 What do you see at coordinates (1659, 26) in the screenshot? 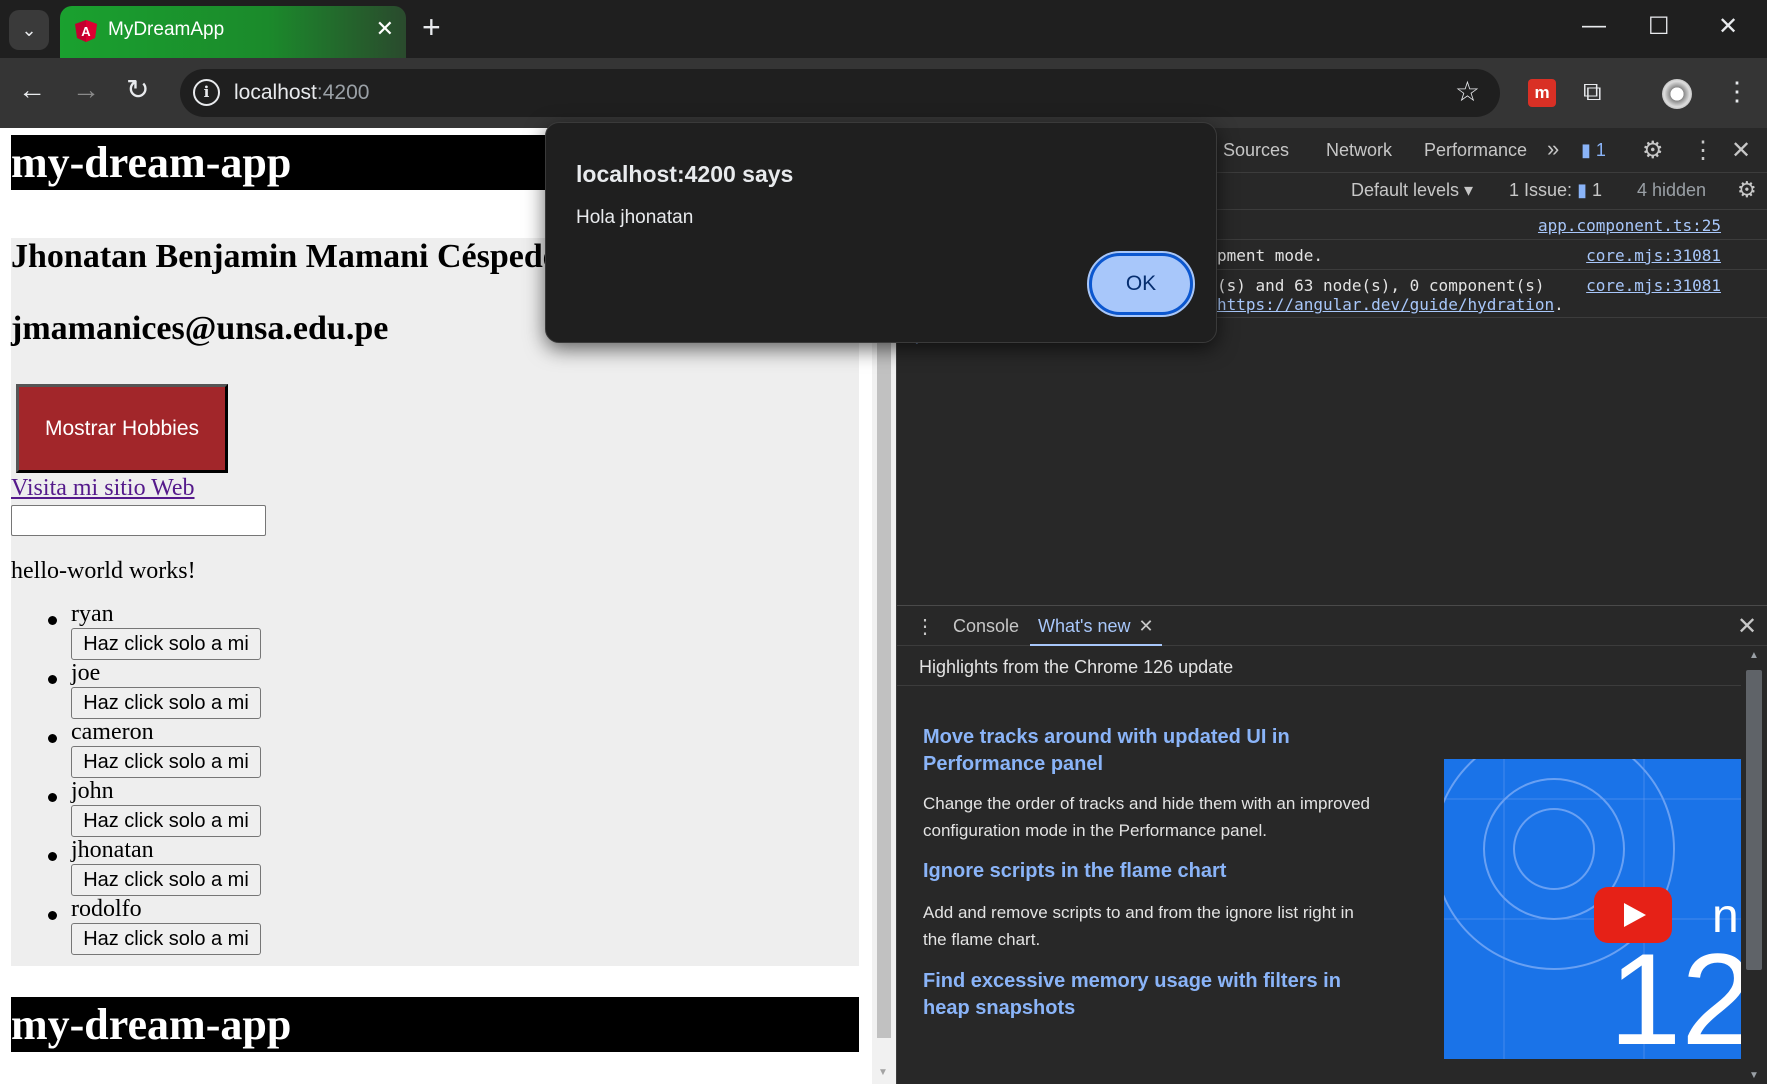
I see `maximize-icon: ☐` at bounding box center [1659, 26].